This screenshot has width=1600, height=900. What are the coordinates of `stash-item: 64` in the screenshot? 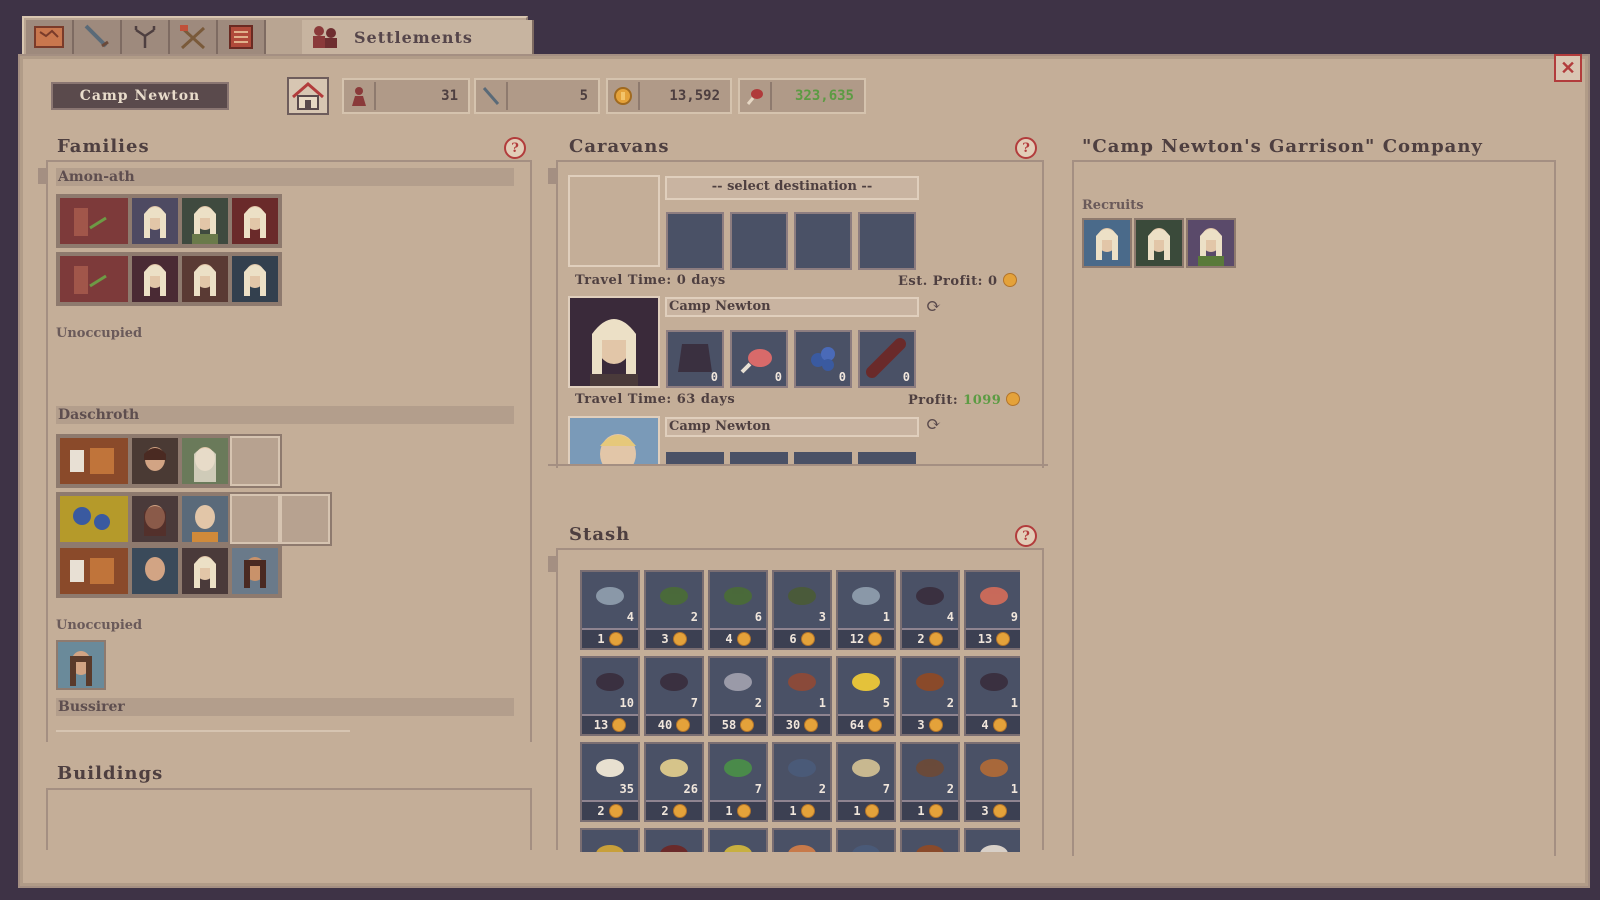 It's located at (738, 610).